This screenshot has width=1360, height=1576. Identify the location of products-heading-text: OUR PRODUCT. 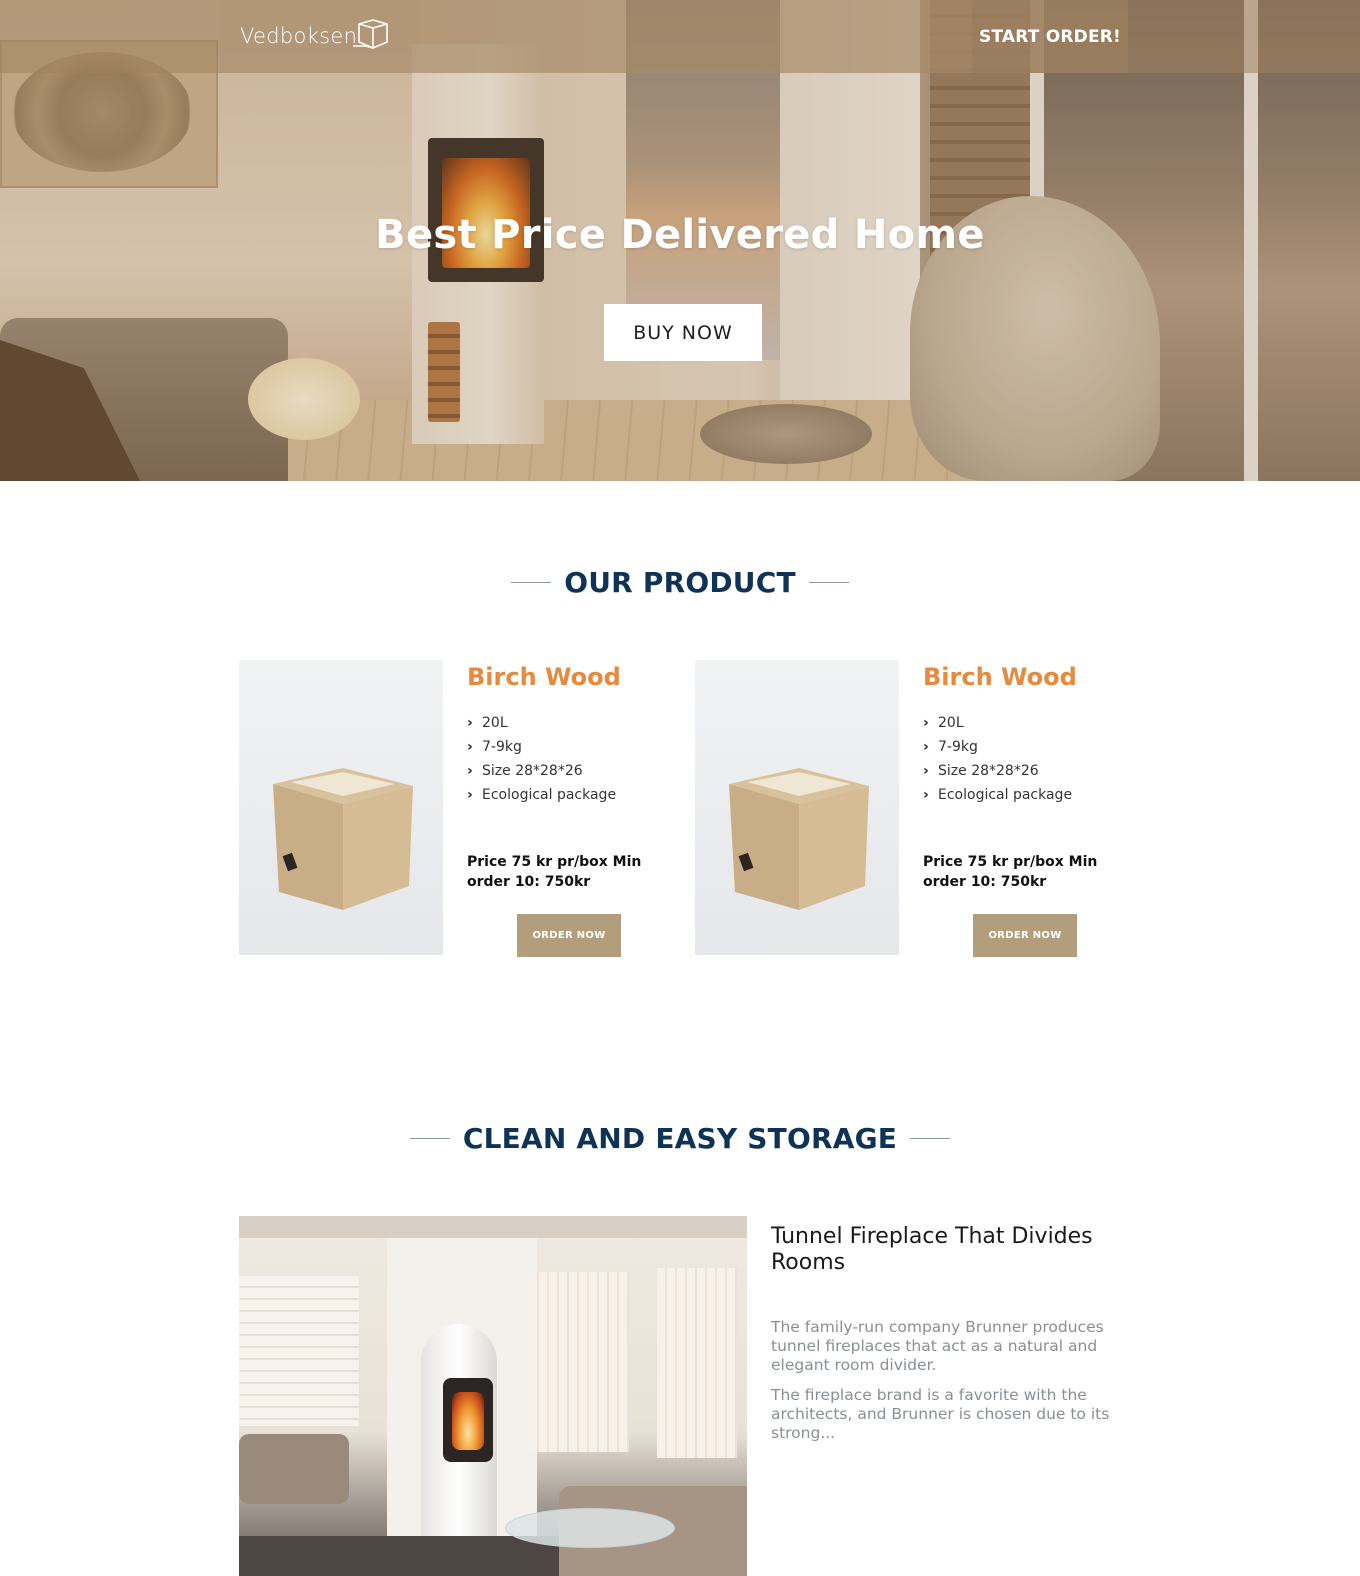
(680, 582).